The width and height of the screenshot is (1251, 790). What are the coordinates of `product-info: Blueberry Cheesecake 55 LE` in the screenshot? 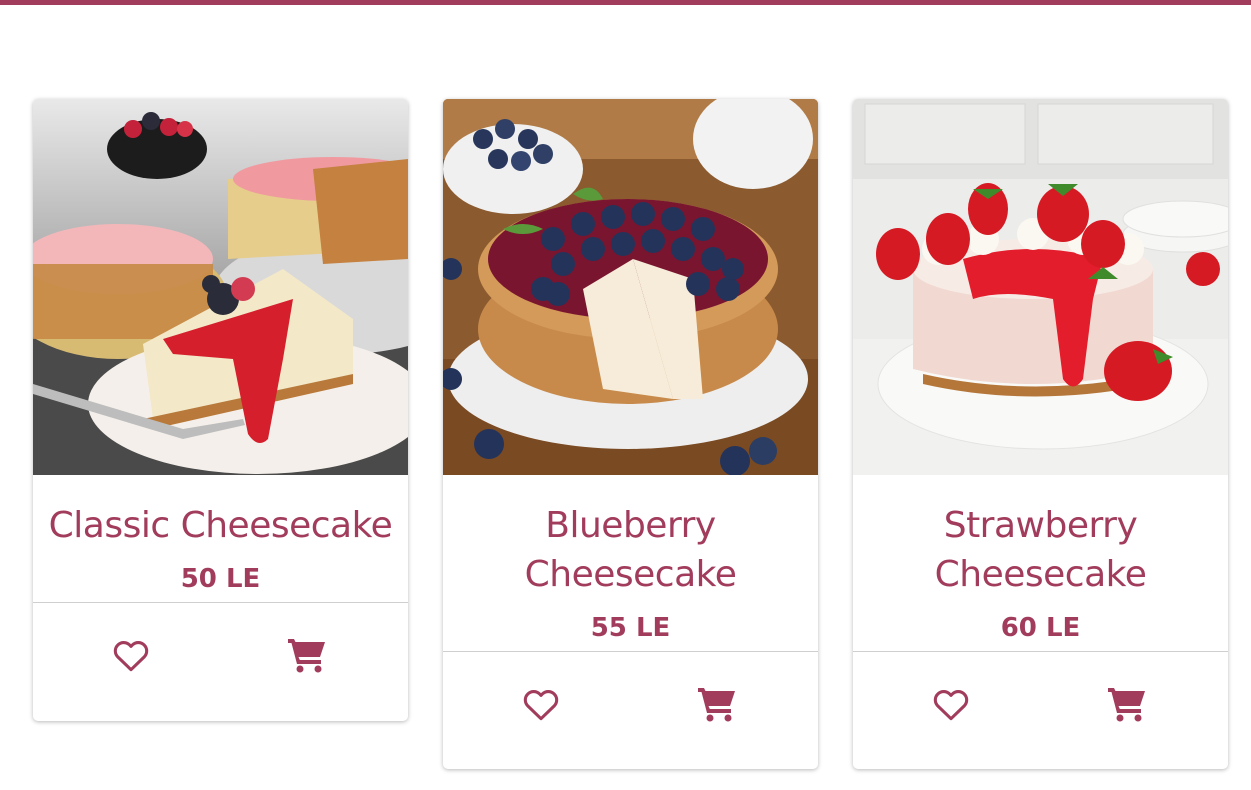 It's located at (630, 563).